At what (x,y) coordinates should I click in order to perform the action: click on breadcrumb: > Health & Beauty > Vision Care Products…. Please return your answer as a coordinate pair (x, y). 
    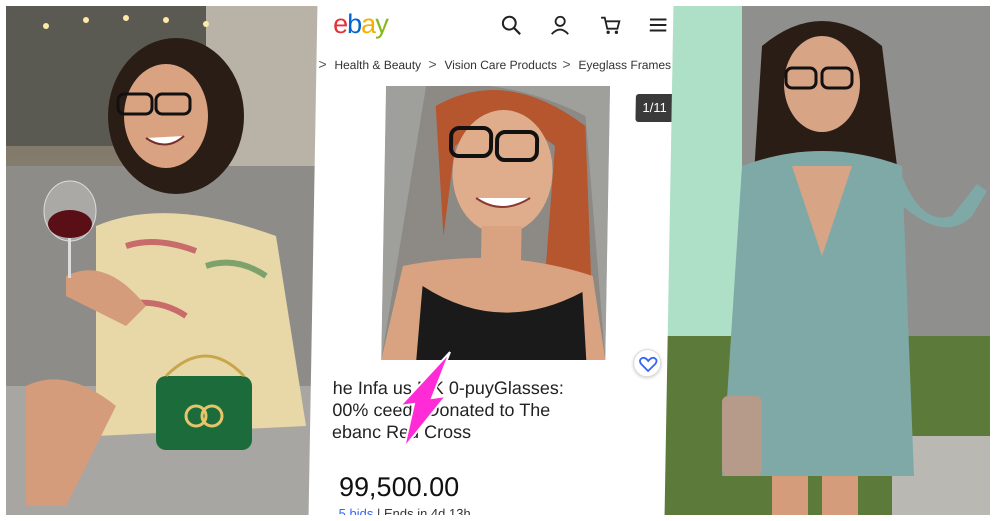
    Looking at the image, I should click on (494, 65).